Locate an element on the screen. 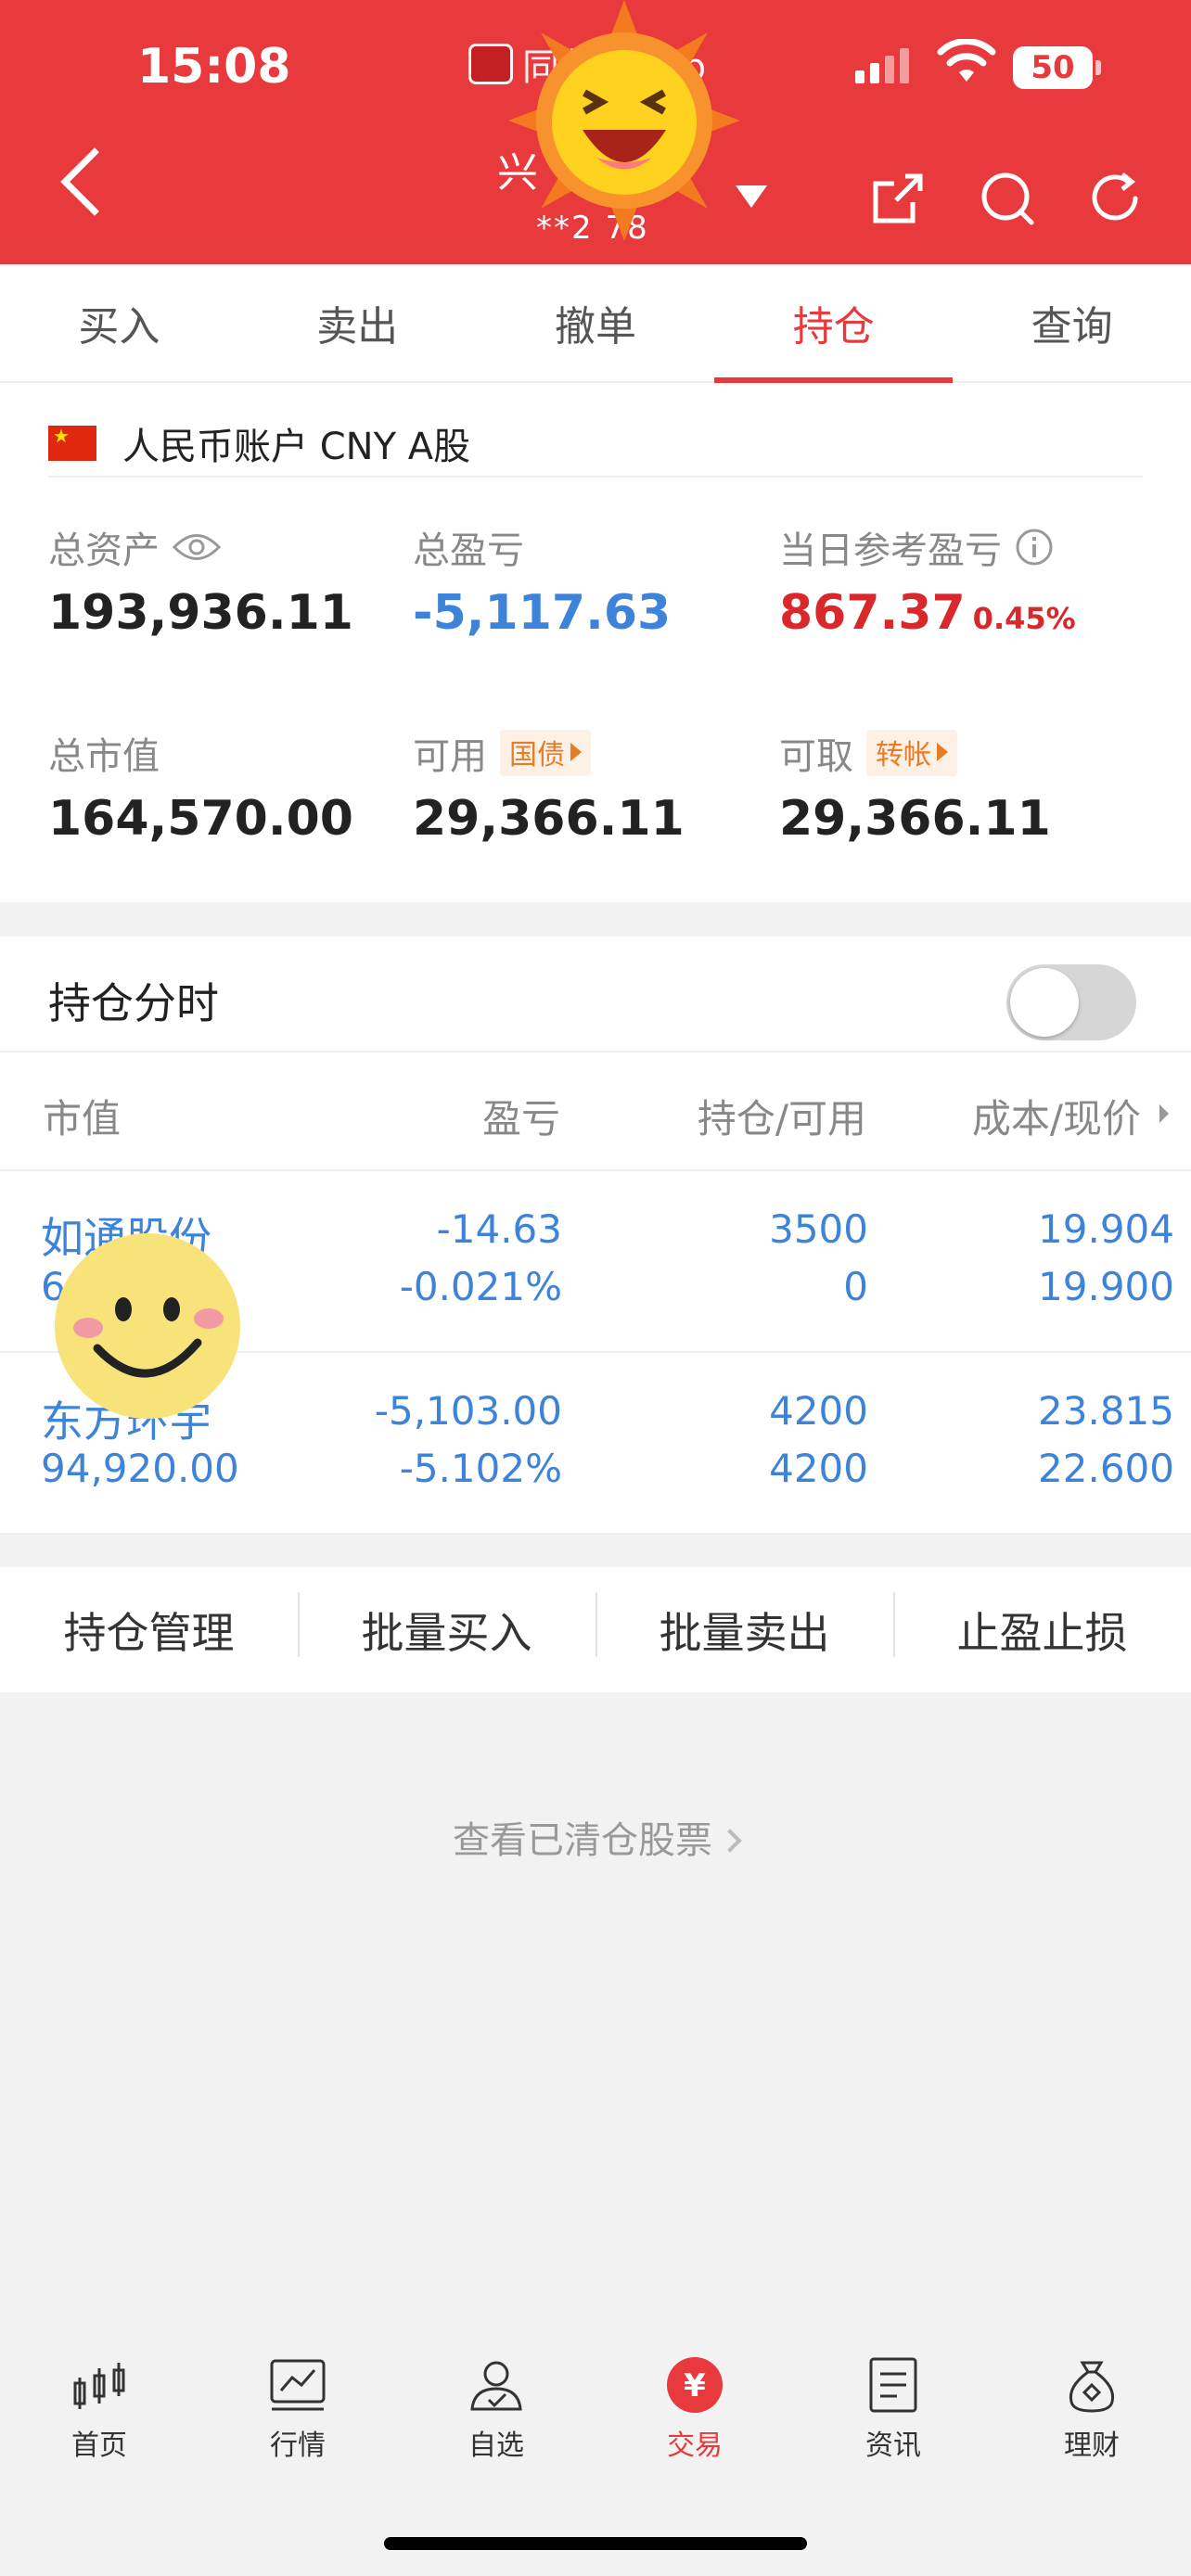  nav-watchlist: 自选 is located at coordinates (497, 2409).